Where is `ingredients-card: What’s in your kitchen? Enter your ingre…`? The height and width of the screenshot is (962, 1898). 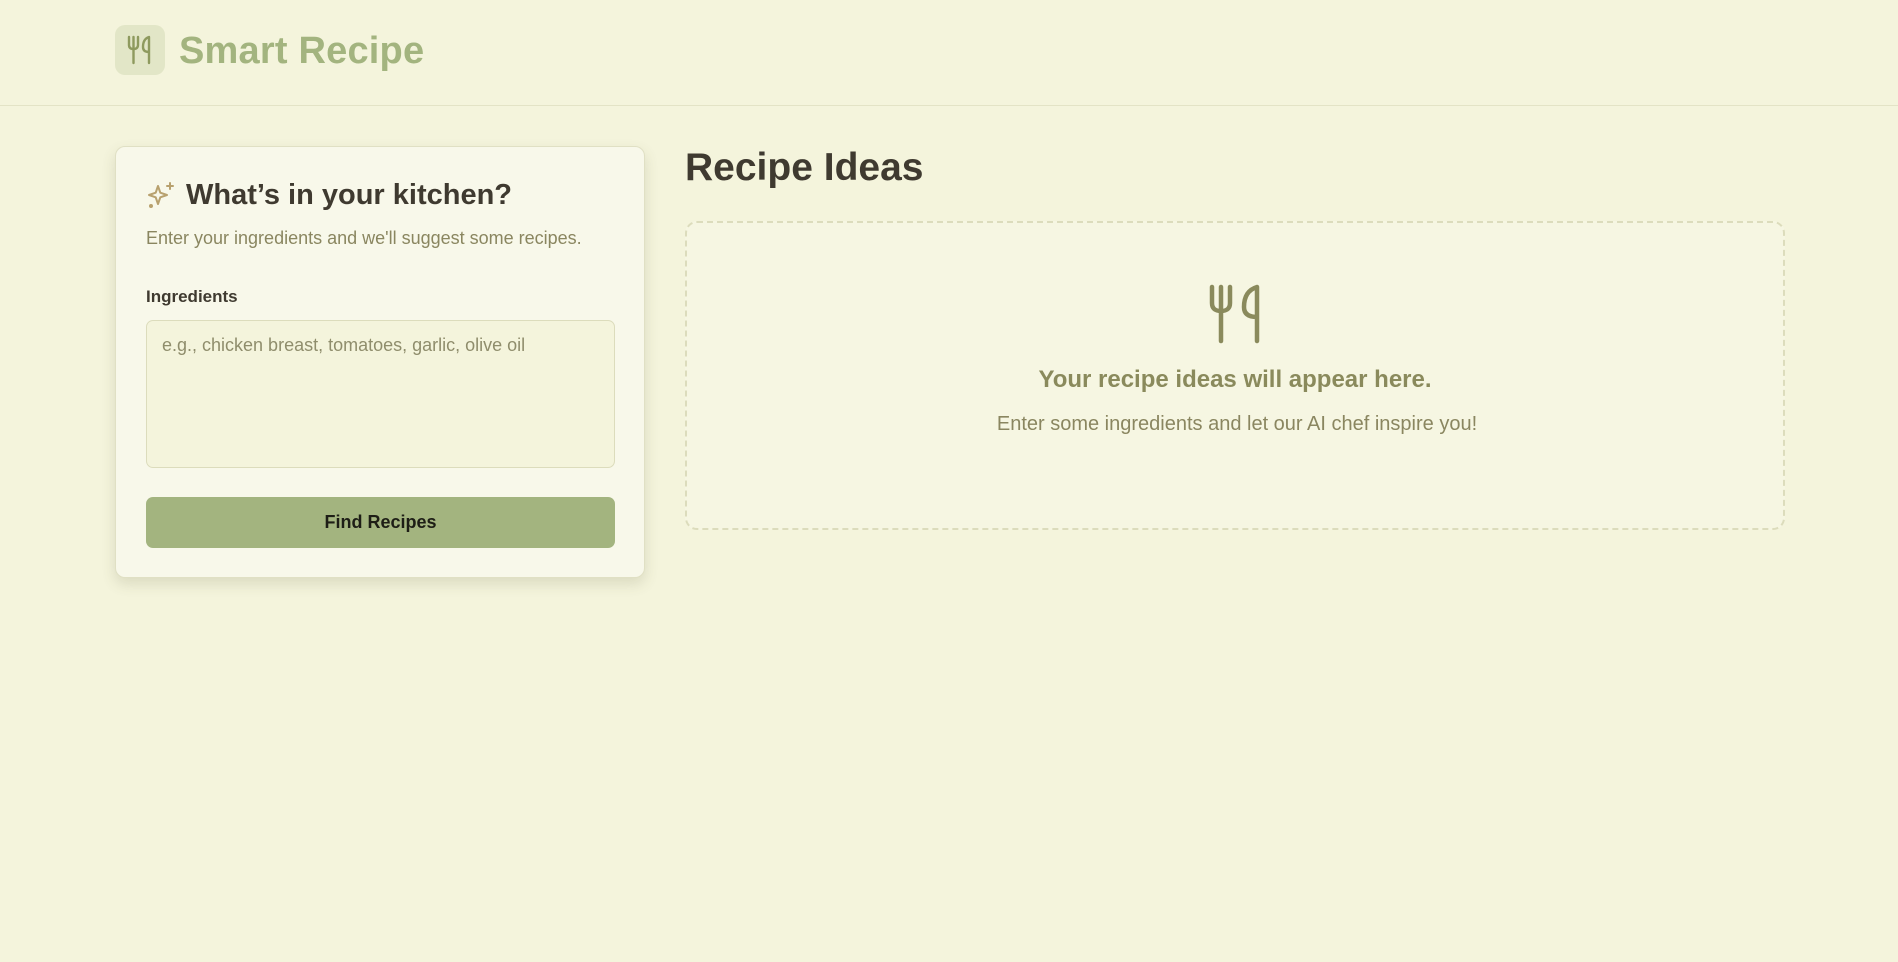
ingredients-card: What’s in your kitchen? Enter your ingre… is located at coordinates (380, 362).